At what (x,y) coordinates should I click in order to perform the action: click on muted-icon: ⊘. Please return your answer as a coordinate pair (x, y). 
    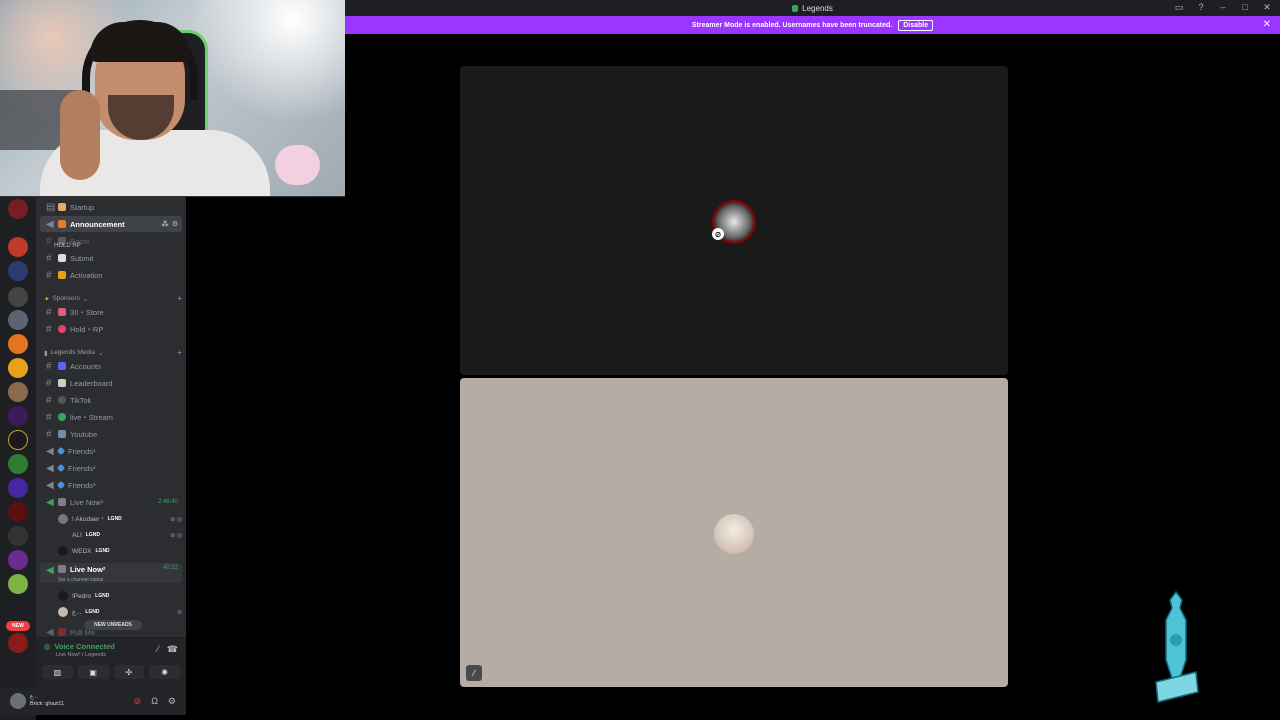
    Looking at the image, I should click on (179, 612).